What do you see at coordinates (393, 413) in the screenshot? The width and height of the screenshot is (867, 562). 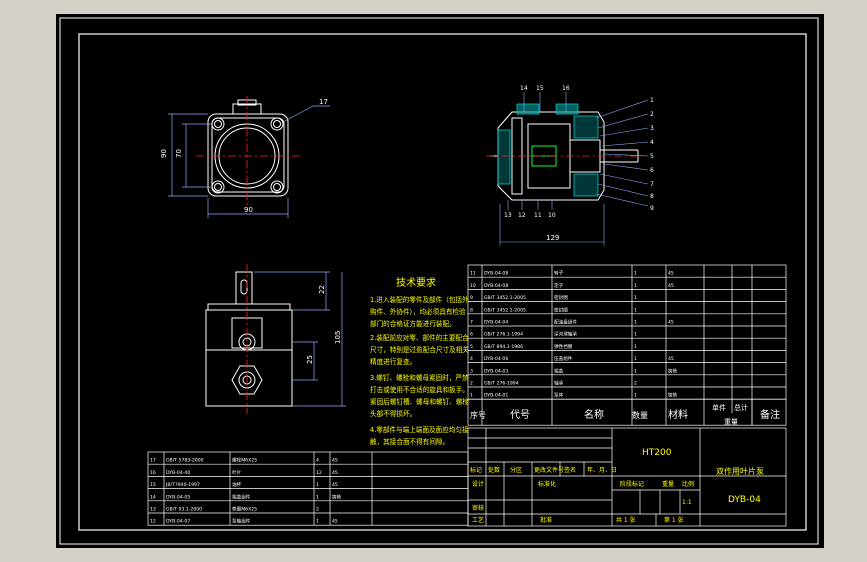 I see `svg-text: 头部不得损坏。` at bounding box center [393, 413].